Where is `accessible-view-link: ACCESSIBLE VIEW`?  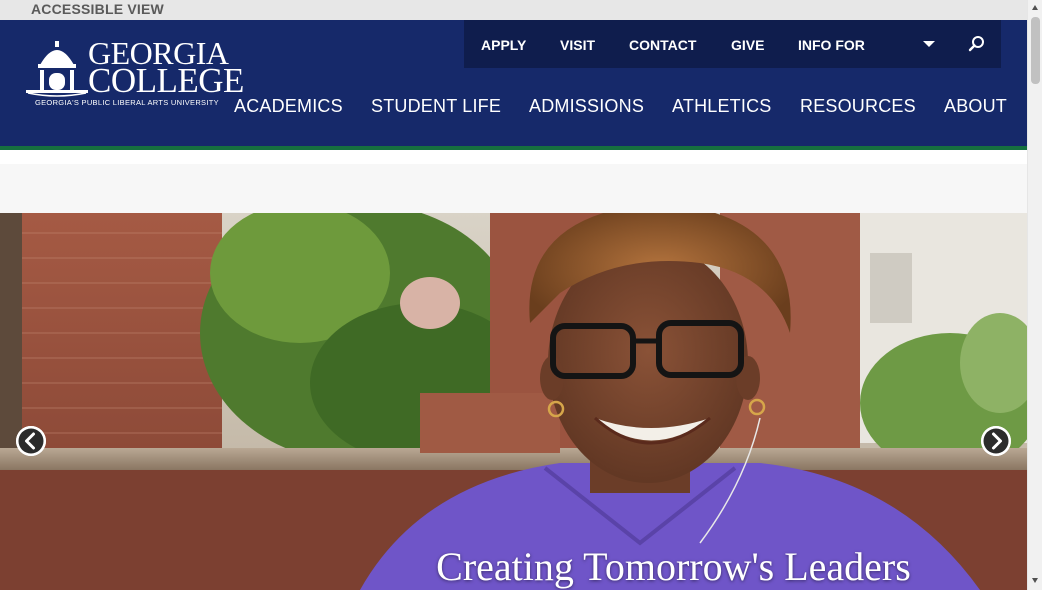 accessible-view-link: ACCESSIBLE VIEW is located at coordinates (97, 9).